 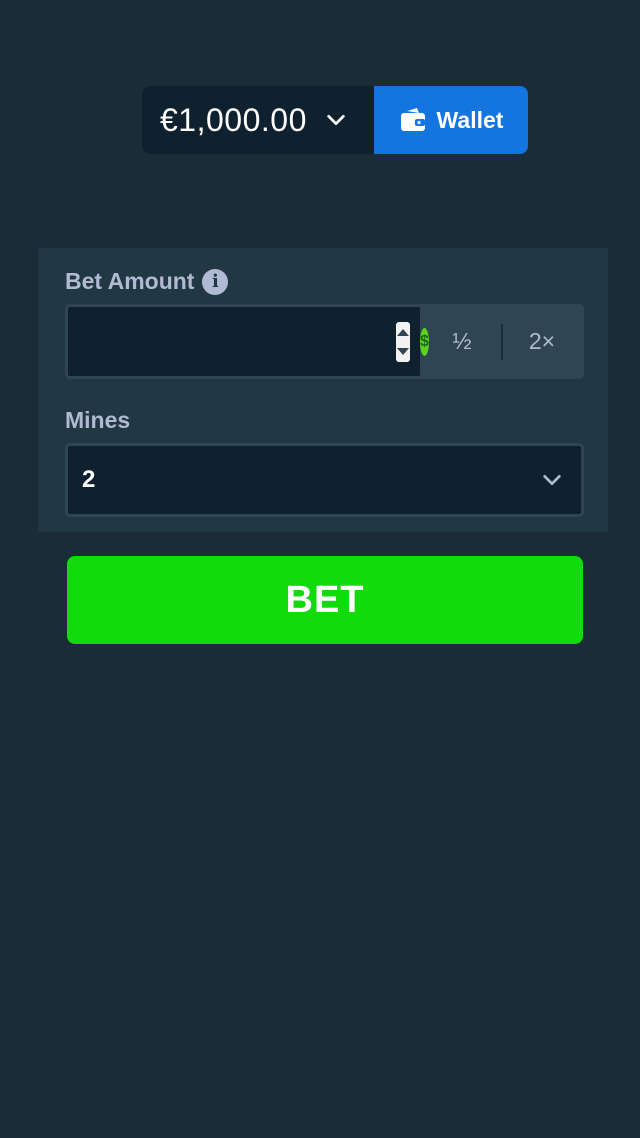 I want to click on bet-amount-row: $ ½ 2×, so click(x=324, y=341).